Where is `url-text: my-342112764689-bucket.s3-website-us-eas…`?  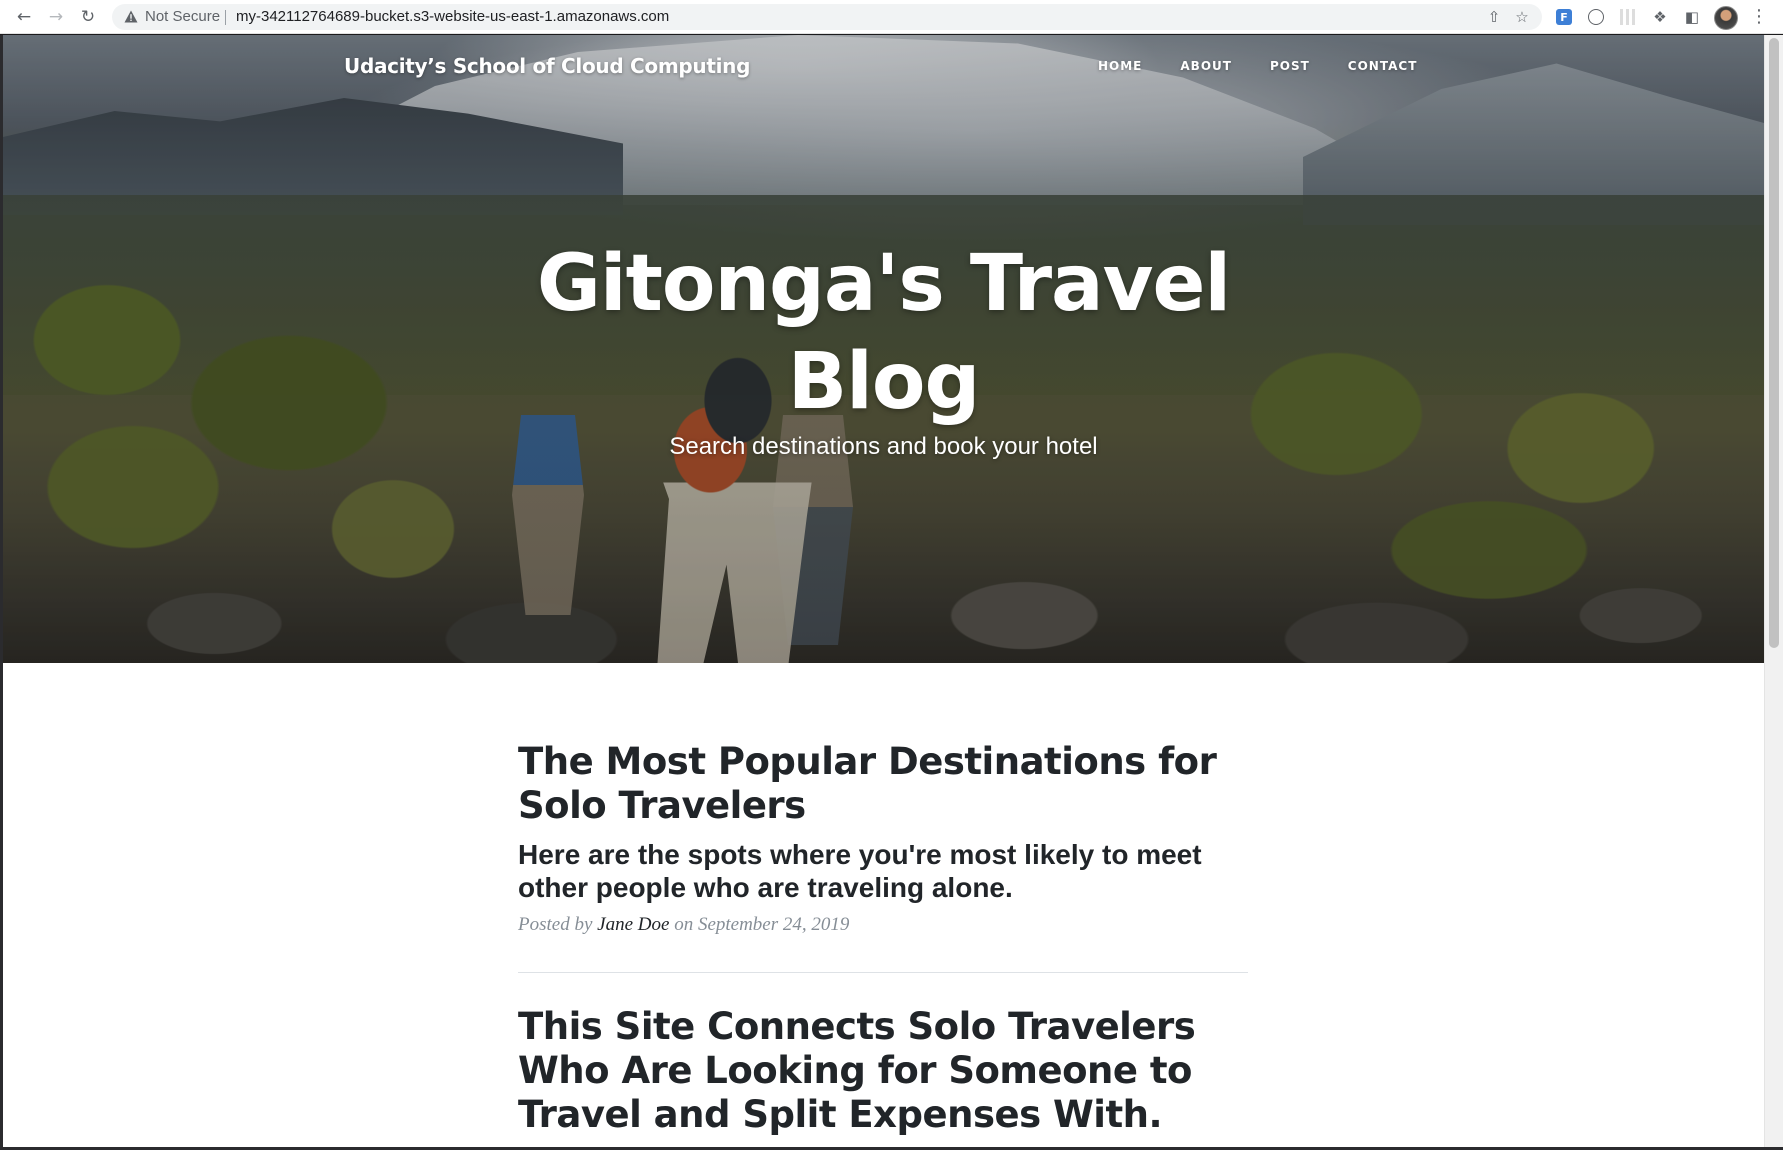
url-text: my-342112764689-bucket.s3-website-us-eas… is located at coordinates (452, 16).